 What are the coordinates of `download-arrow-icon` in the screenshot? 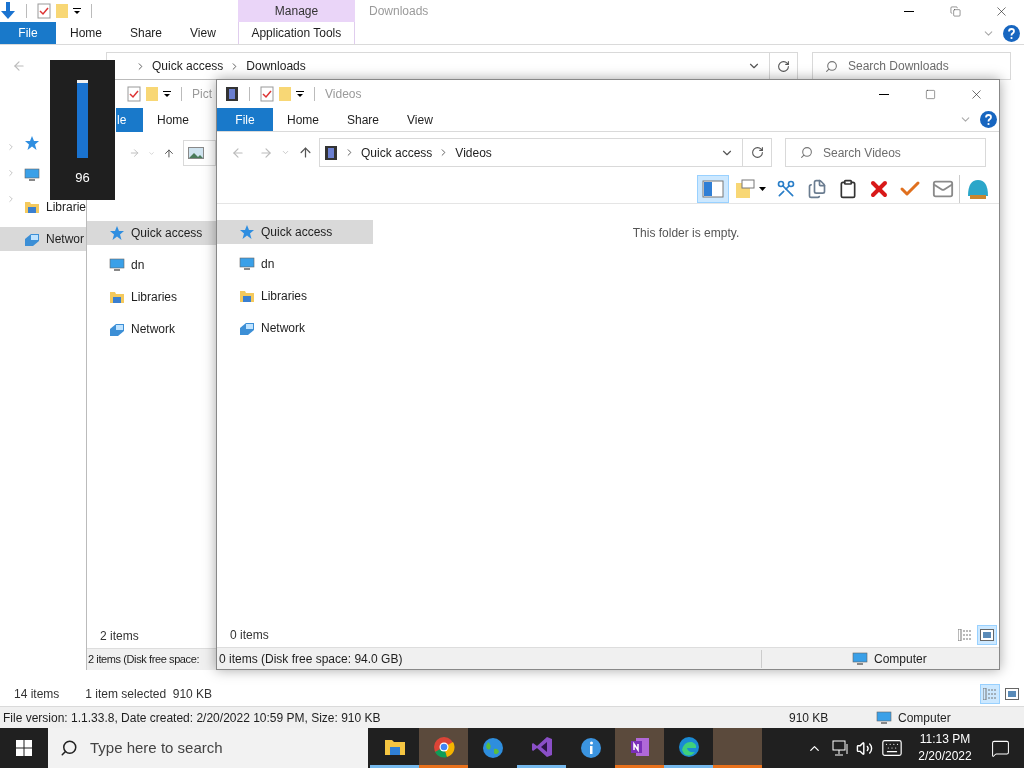 It's located at (8, 11).